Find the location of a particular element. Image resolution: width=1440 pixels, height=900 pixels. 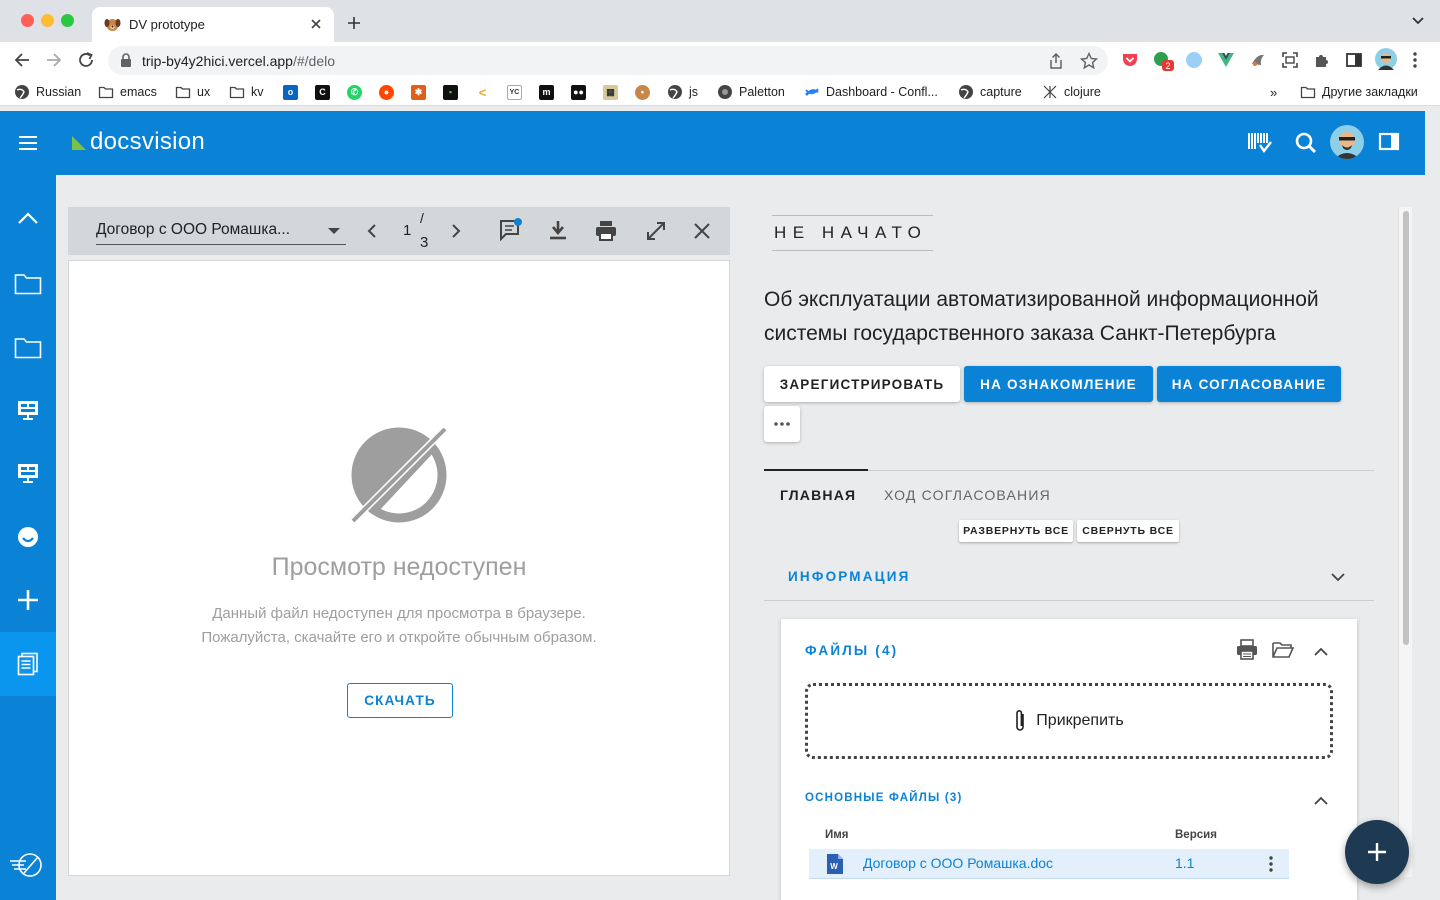

column-header-version: Версия is located at coordinates (1196, 835).